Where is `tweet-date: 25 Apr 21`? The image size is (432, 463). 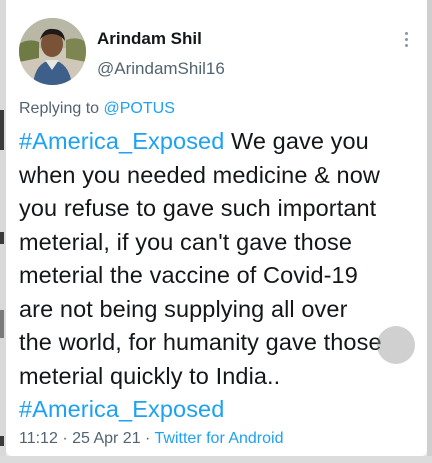
tweet-date: 25 Apr 21 is located at coordinates (106, 438).